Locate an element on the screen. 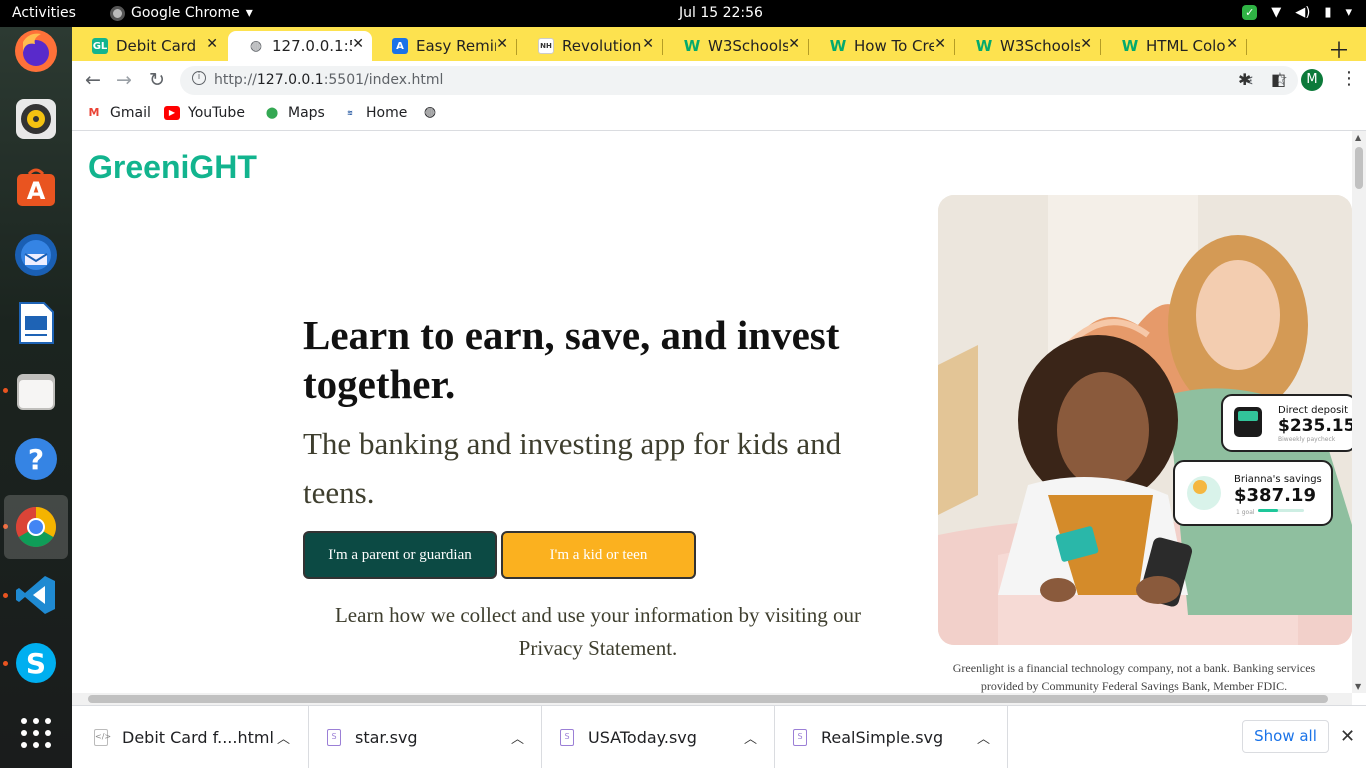  tab-label: HTML Color is located at coordinates (1186, 46).